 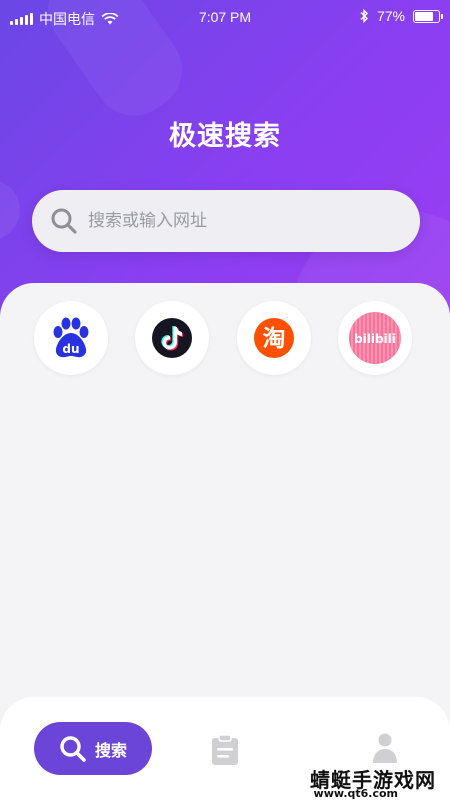 I want to click on baidu-paw-icon: du, so click(x=71, y=337).